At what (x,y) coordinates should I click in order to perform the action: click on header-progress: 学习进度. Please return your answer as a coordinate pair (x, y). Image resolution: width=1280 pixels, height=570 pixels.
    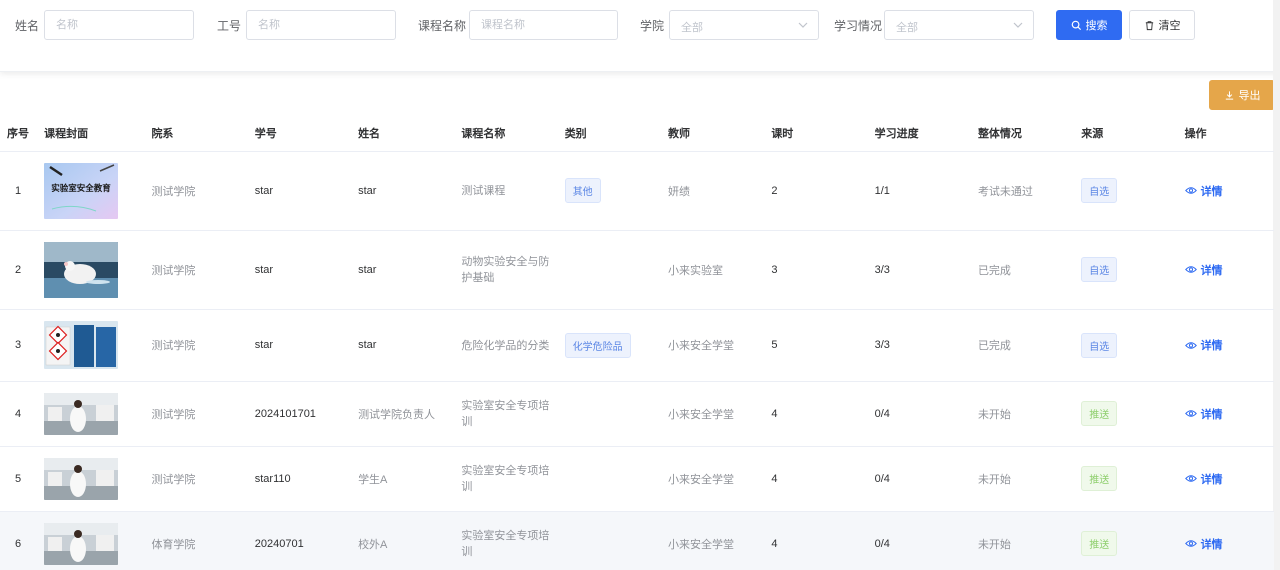
    Looking at the image, I should click on (918, 134).